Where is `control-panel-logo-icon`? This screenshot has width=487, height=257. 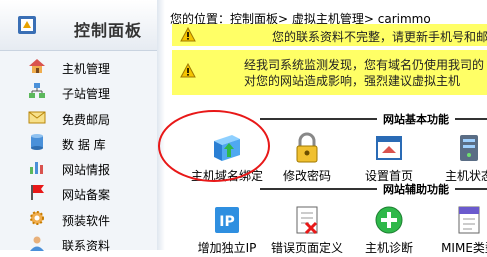
control-panel-logo-icon is located at coordinates (27, 25).